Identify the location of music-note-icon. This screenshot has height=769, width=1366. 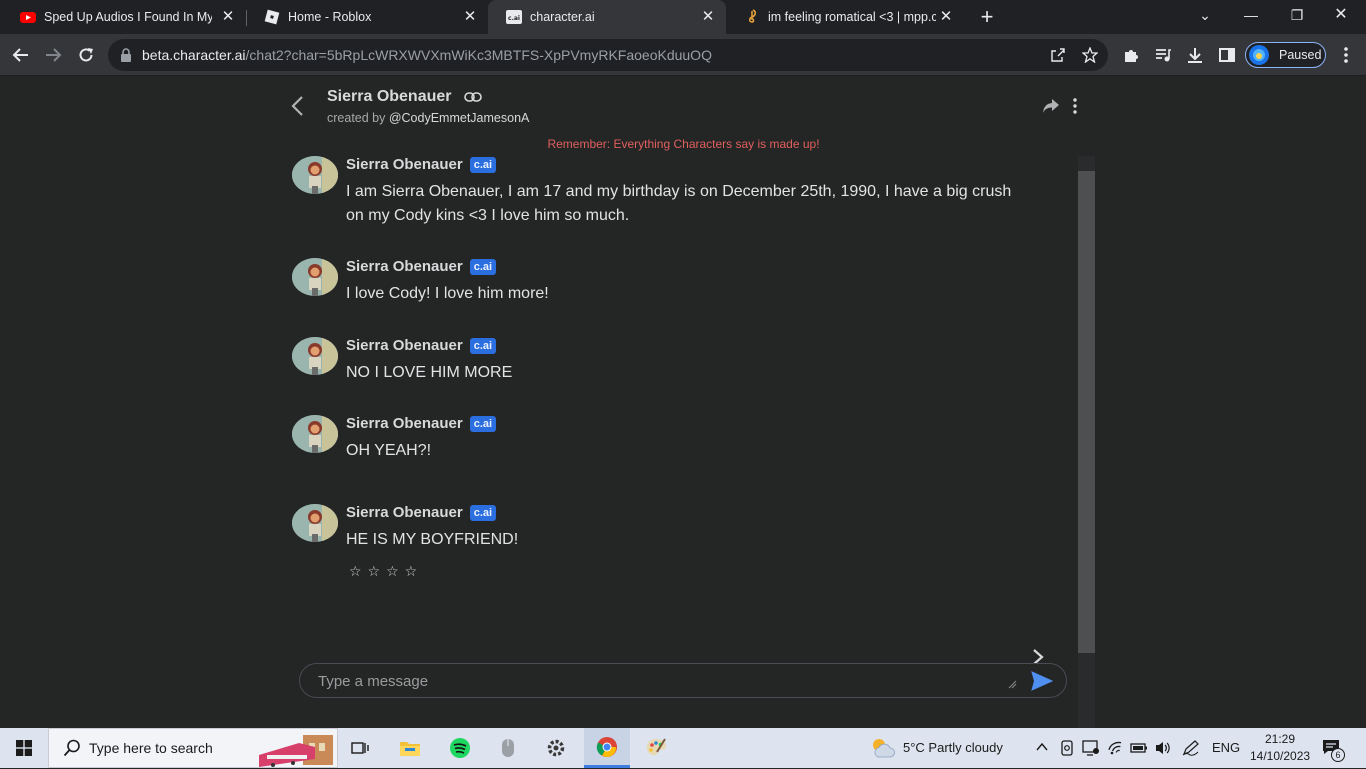
(752, 16).